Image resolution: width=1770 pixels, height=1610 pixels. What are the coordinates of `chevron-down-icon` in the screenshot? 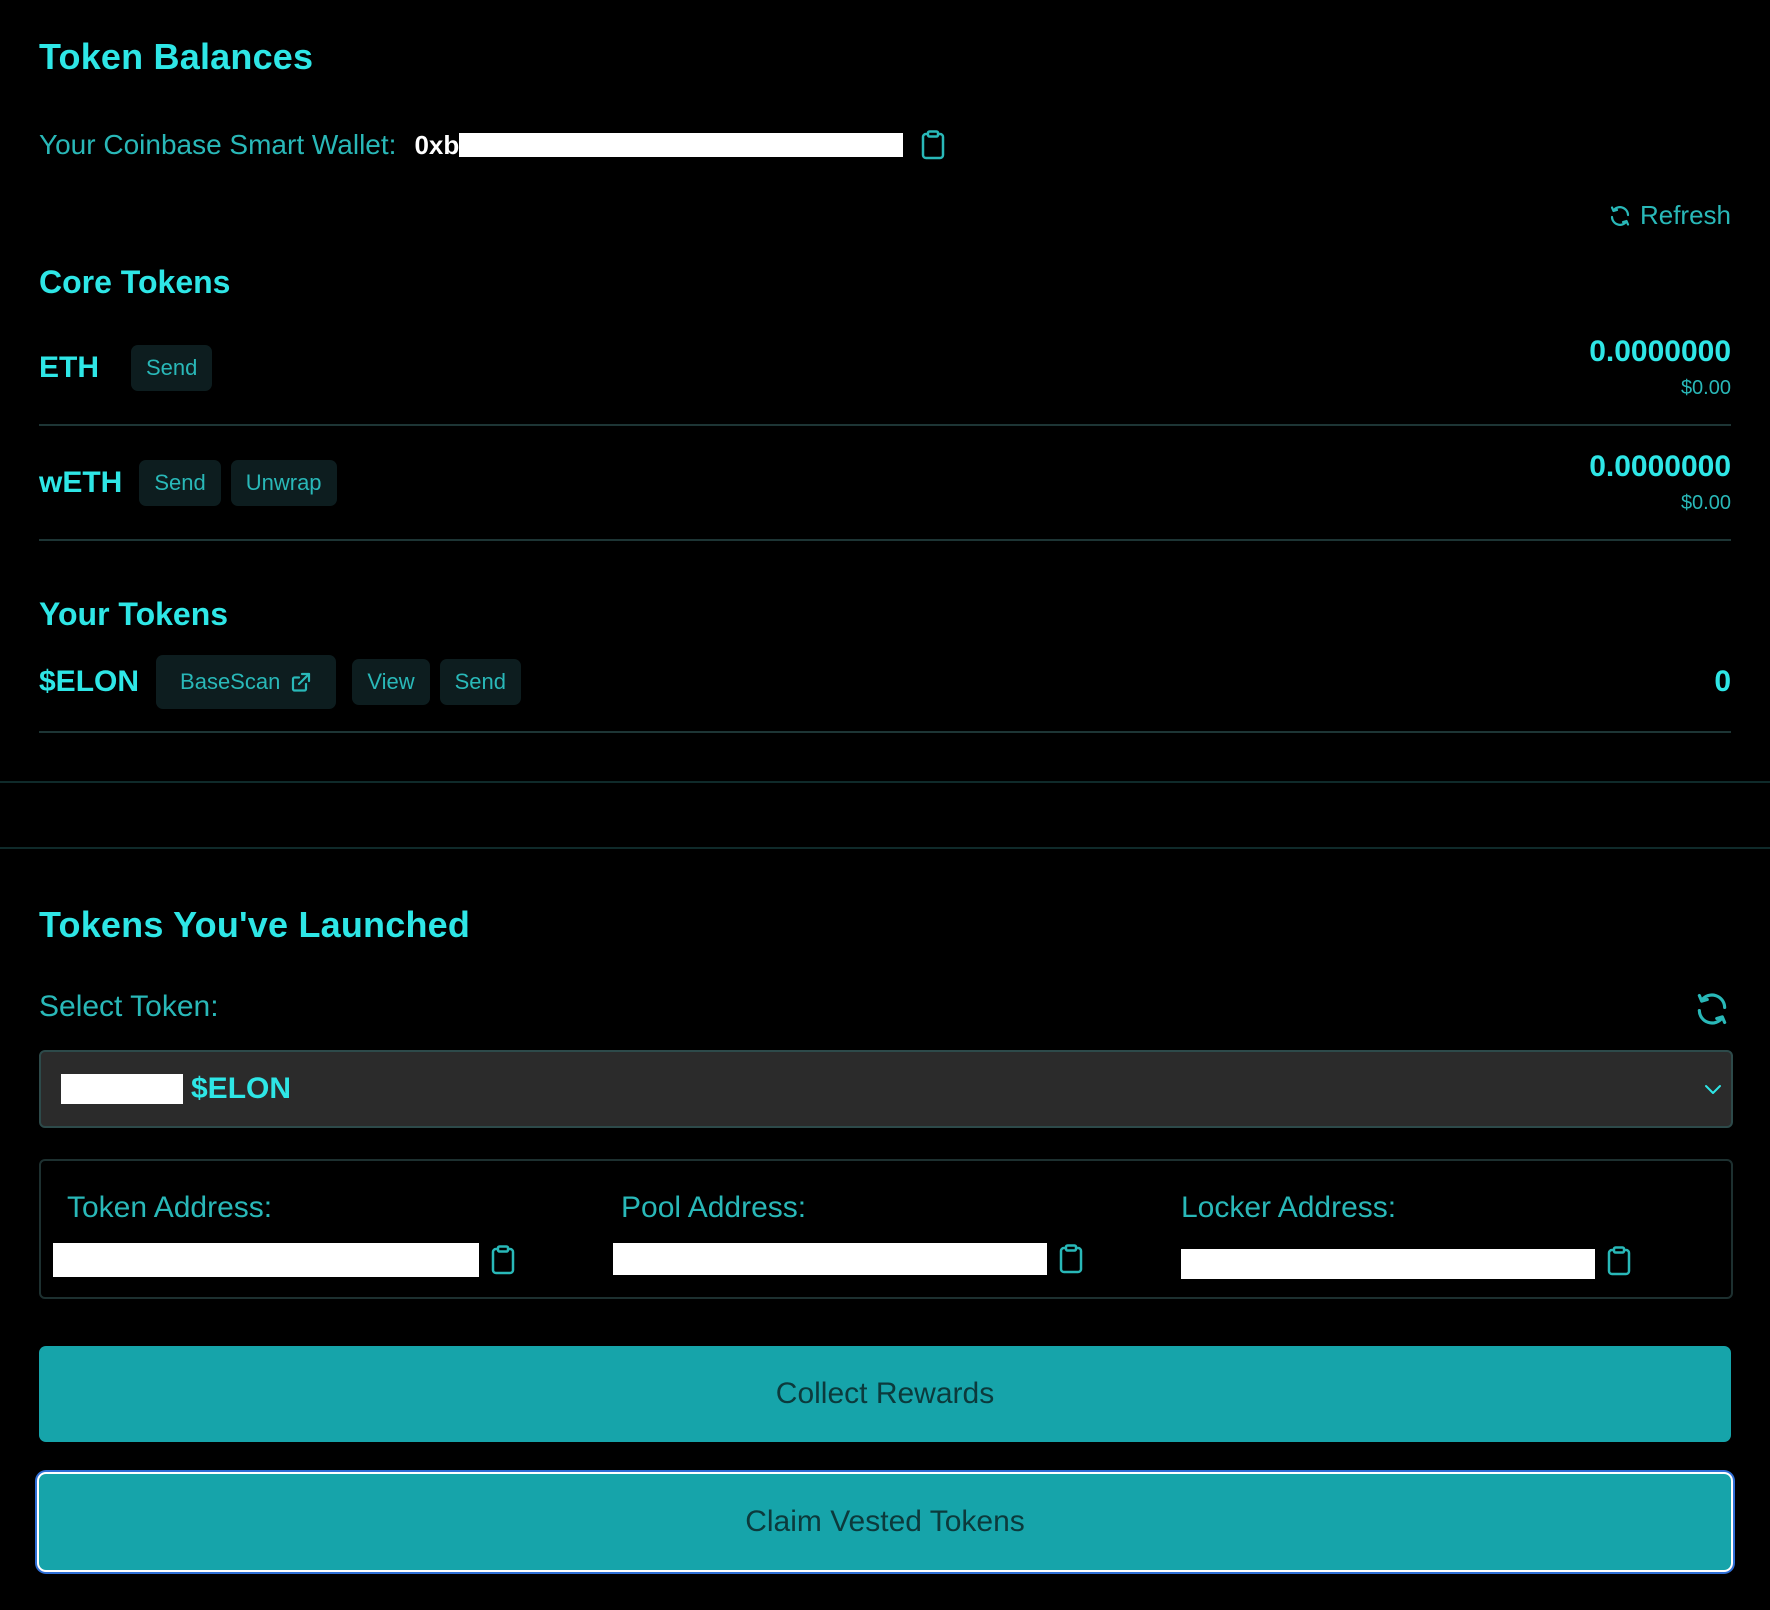 It's located at (1713, 1089).